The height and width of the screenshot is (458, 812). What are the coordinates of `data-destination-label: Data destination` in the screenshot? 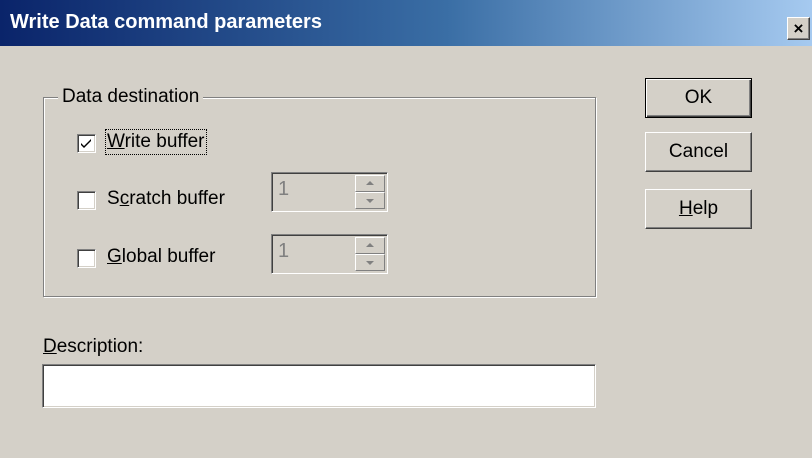 It's located at (131, 97).